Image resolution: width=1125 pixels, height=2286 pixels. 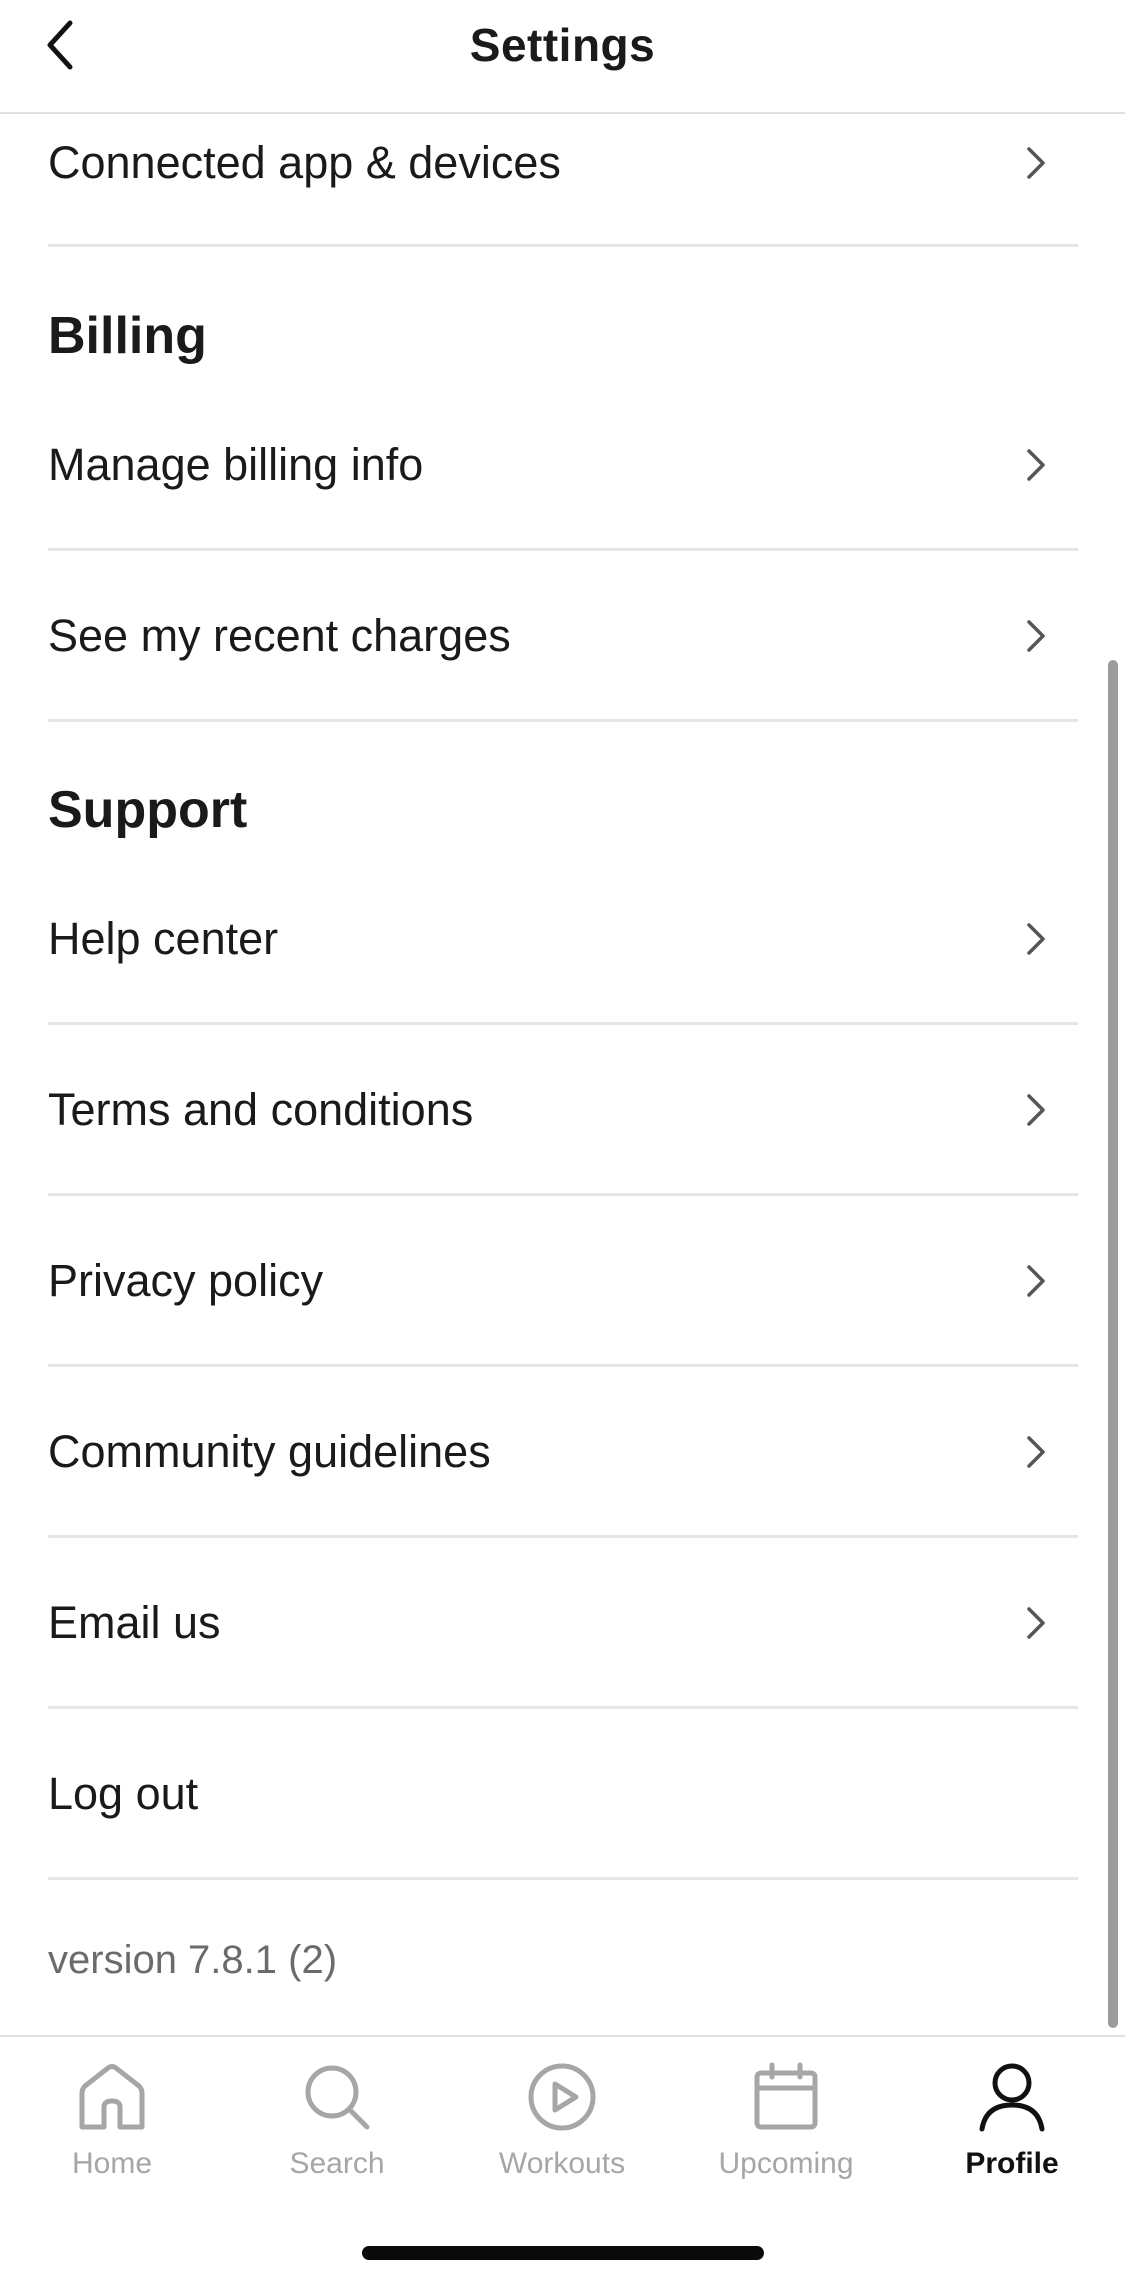 I want to click on calendar-icon, so click(x=786, y=2096).